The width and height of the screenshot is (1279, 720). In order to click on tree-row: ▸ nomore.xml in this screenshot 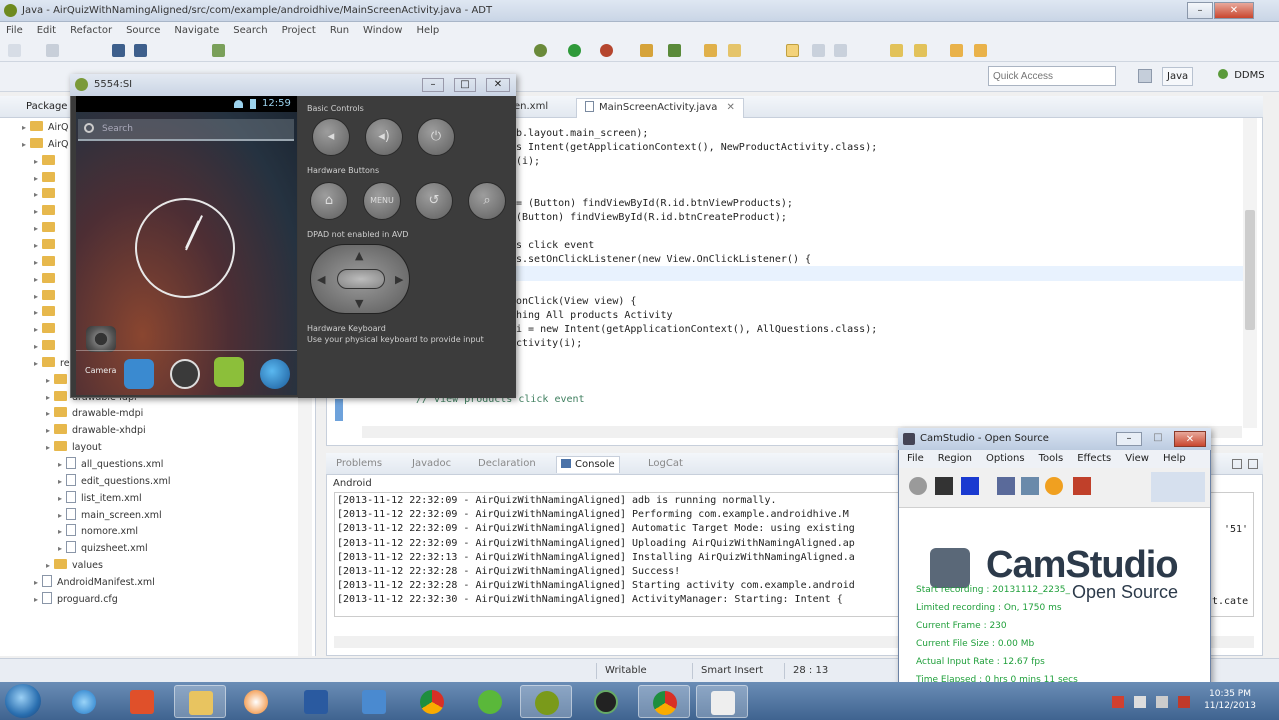, I will do `click(98, 532)`.